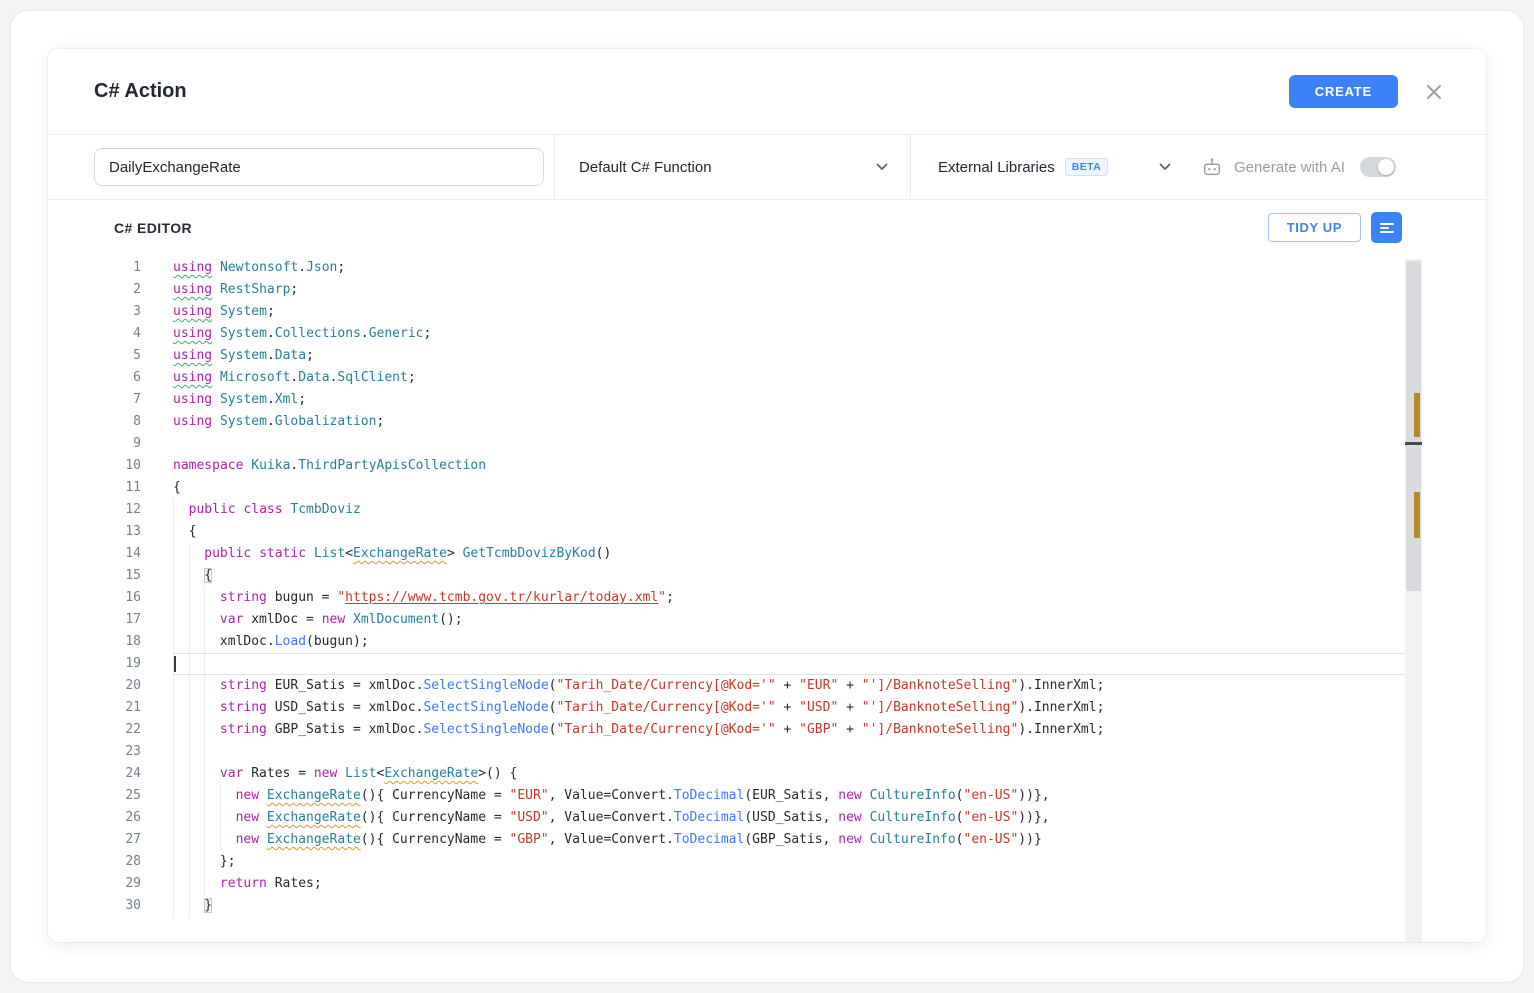  What do you see at coordinates (912, 795) in the screenshot?
I see `code-token: CultureInfo` at bounding box center [912, 795].